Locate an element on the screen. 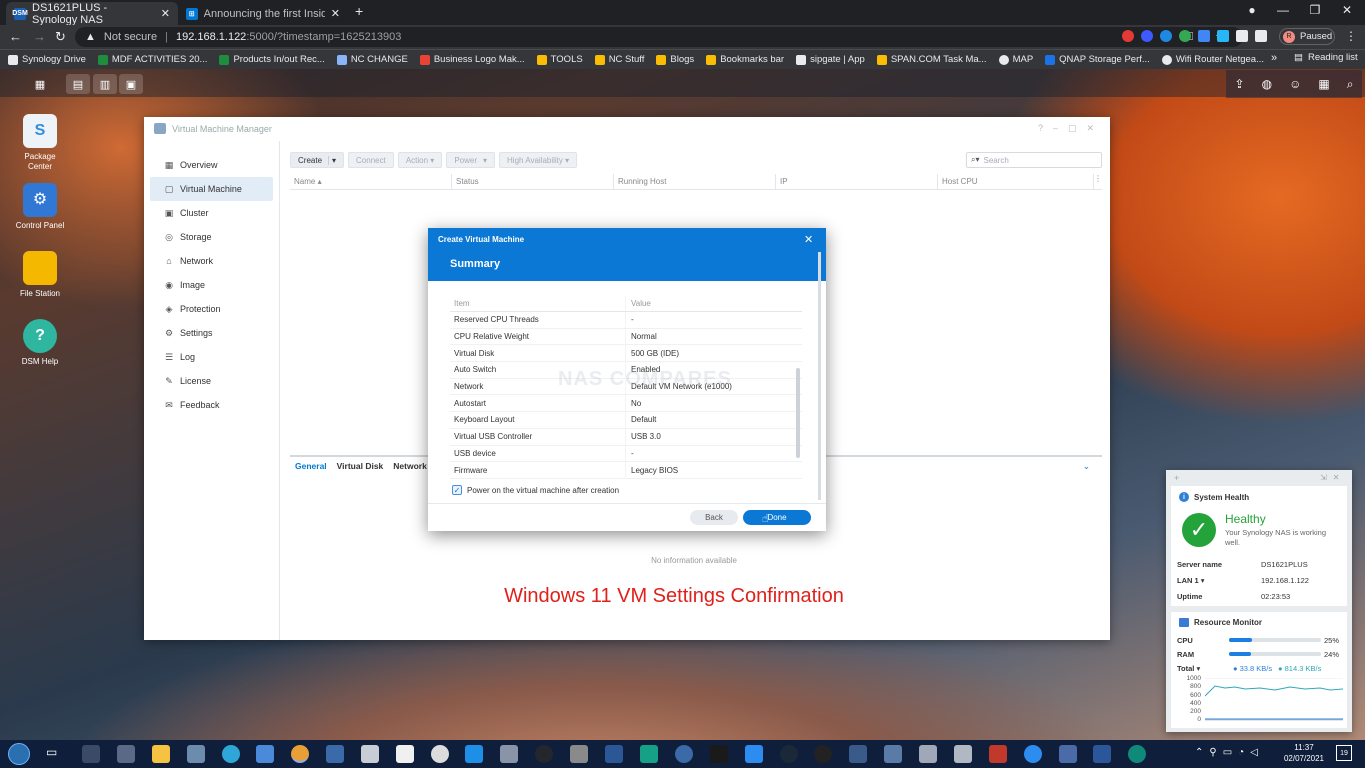 The height and width of the screenshot is (768, 1365). sidebar-item-settings: ⚙ Settings is located at coordinates (211, 333).